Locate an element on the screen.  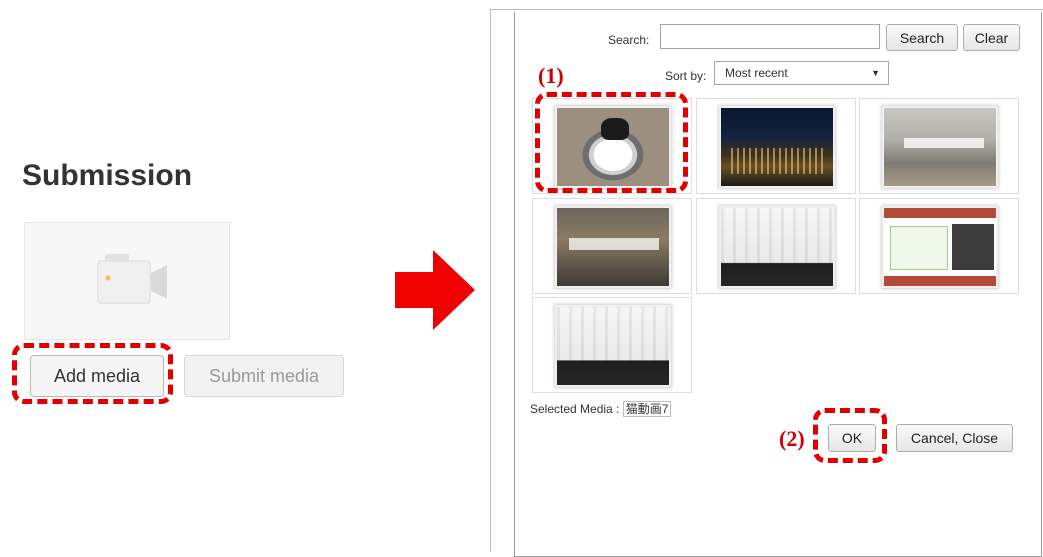
selected-media-caption: Selected Media : is located at coordinates (575, 409).